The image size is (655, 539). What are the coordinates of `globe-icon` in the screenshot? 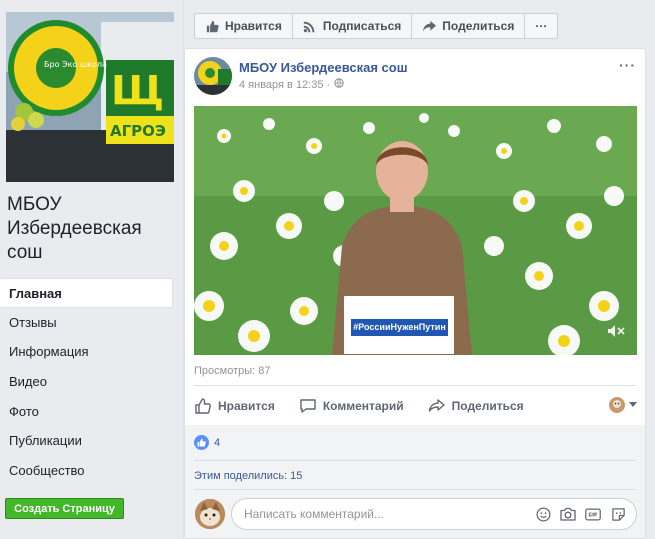 It's located at (339, 84).